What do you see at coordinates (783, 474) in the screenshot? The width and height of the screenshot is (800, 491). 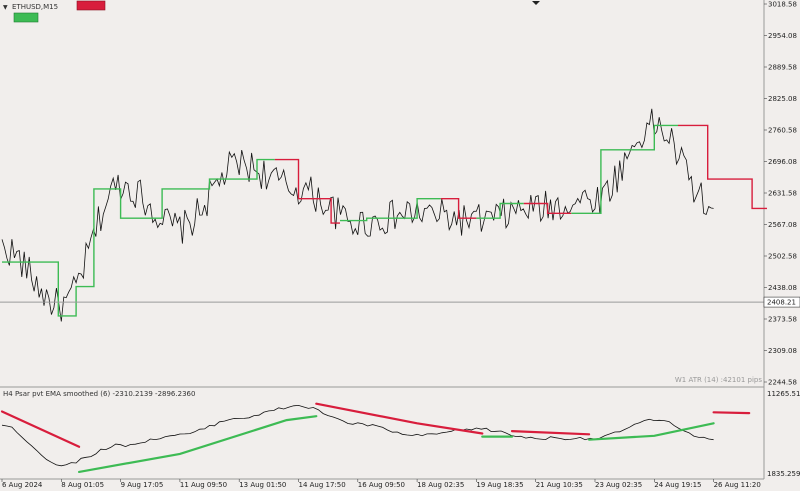 I see `sub-axis-bottom: 1835.2598` at bounding box center [783, 474].